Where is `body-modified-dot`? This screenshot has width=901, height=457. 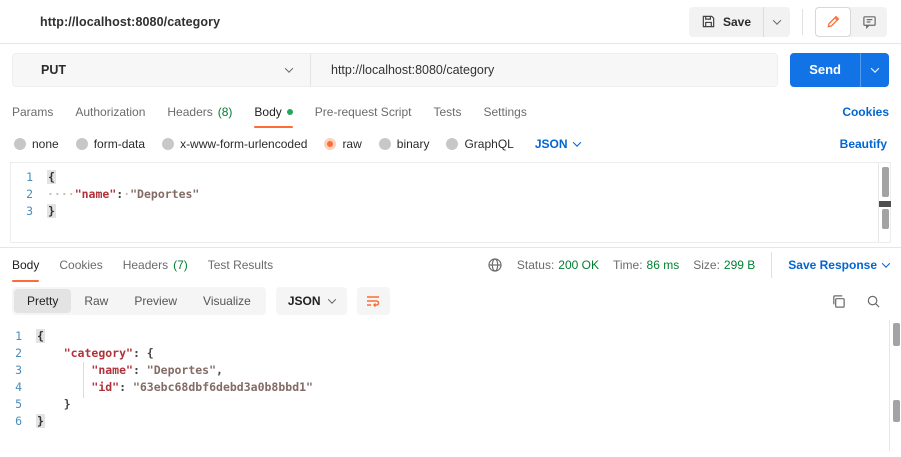 body-modified-dot is located at coordinates (289, 111).